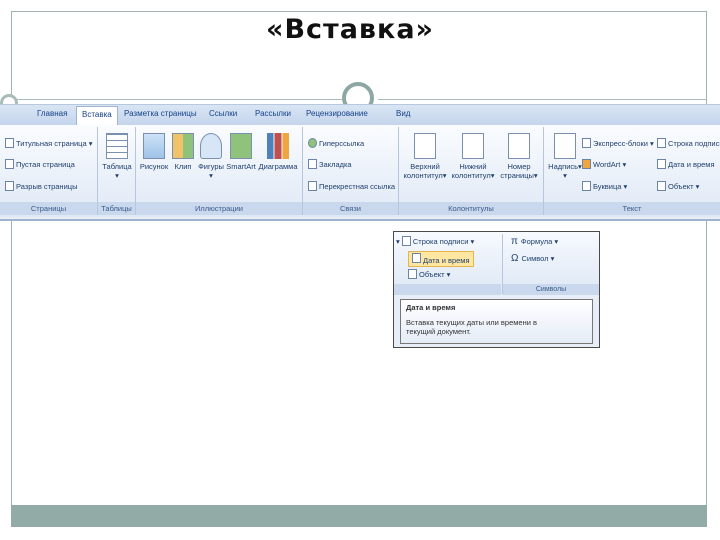  What do you see at coordinates (604, 164) in the screenshot?
I see `wordart-button: WordArt ▾` at bounding box center [604, 164].